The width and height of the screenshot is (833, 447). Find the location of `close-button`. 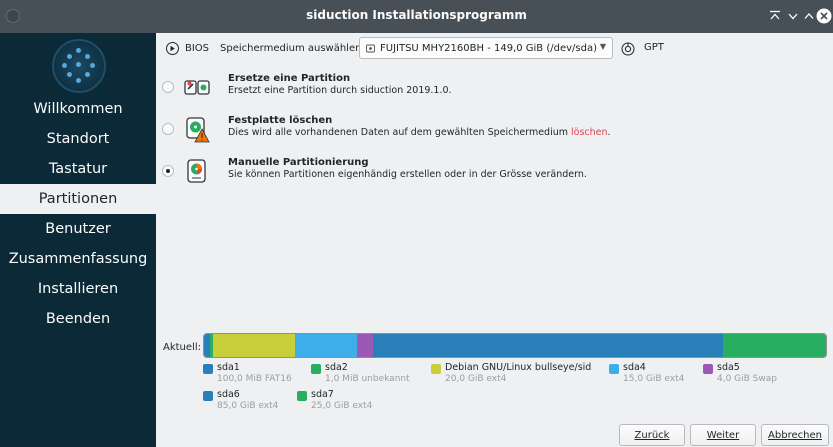

close-button is located at coordinates (824, 16).